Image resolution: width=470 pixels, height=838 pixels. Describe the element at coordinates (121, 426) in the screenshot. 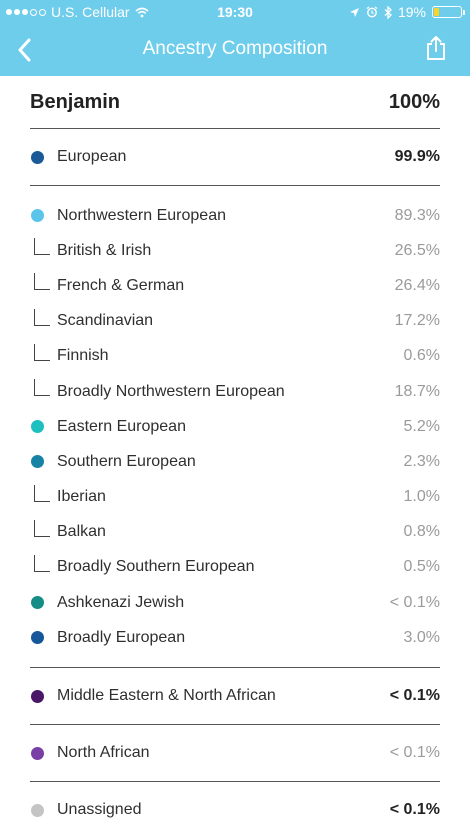

I see `region-label: Eastern European` at that location.